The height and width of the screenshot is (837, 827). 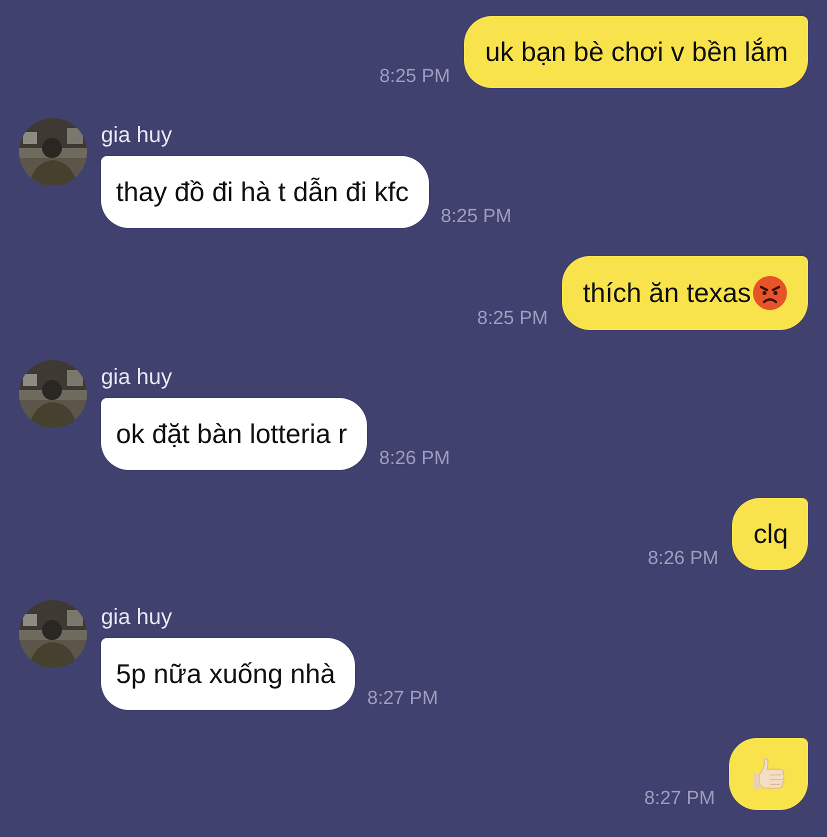 What do you see at coordinates (232, 434) in the screenshot?
I see `message-text: ok đặt bàn lotteria r` at bounding box center [232, 434].